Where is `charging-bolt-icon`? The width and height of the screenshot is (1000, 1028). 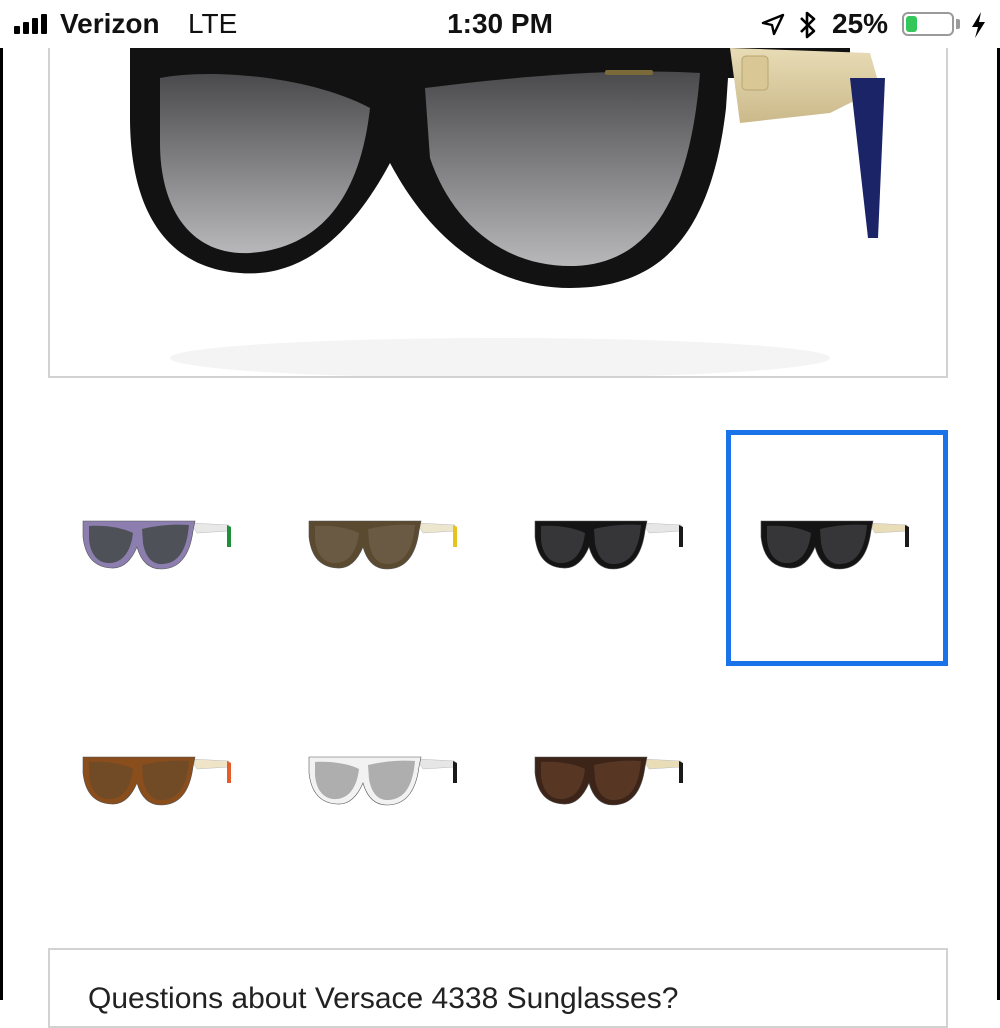 charging-bolt-icon is located at coordinates (978, 25).